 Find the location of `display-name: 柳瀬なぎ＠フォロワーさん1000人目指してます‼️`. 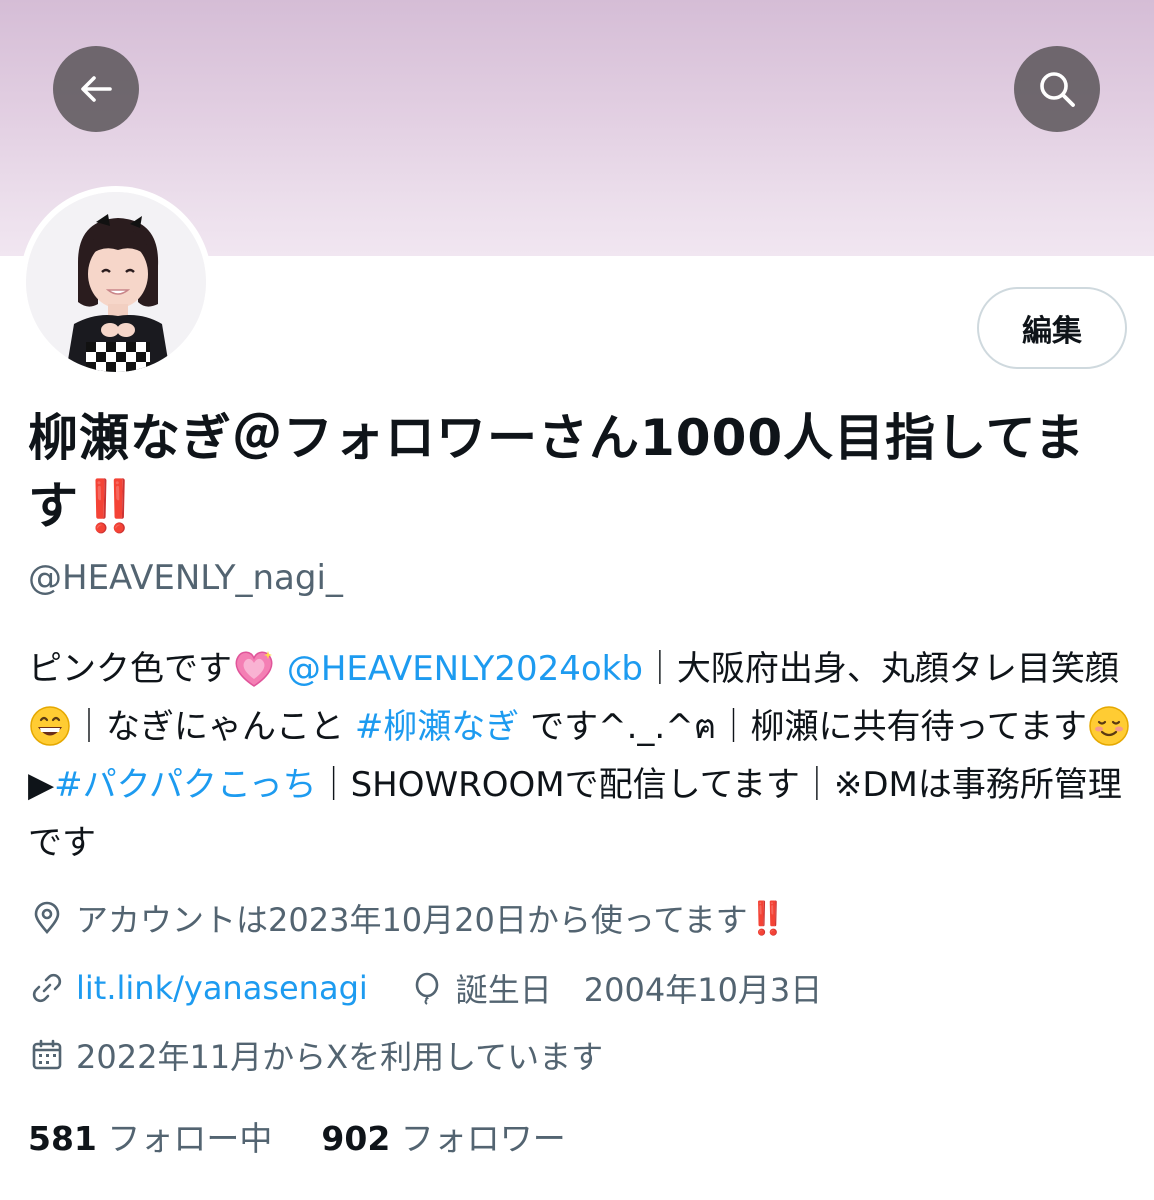

display-name: 柳瀬なぎ＠フォロワーさん1000人目指してます‼️ is located at coordinates (578, 472).